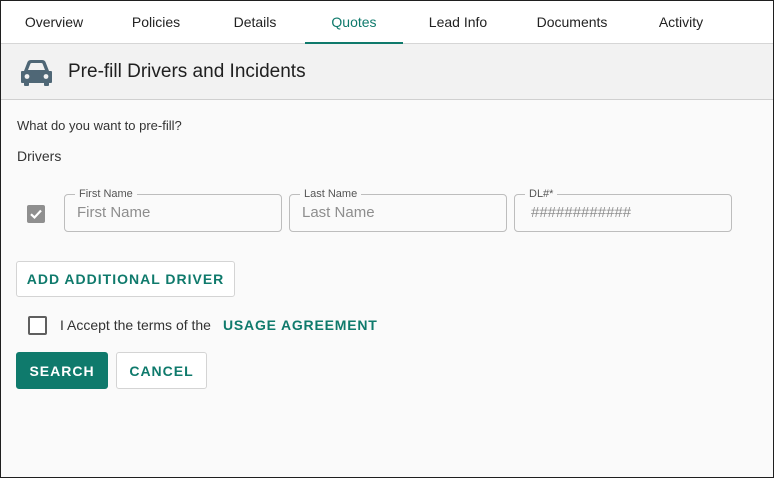 This screenshot has height=478, width=774. Describe the element at coordinates (167, 212) in the screenshot. I see `first-name-input` at that location.